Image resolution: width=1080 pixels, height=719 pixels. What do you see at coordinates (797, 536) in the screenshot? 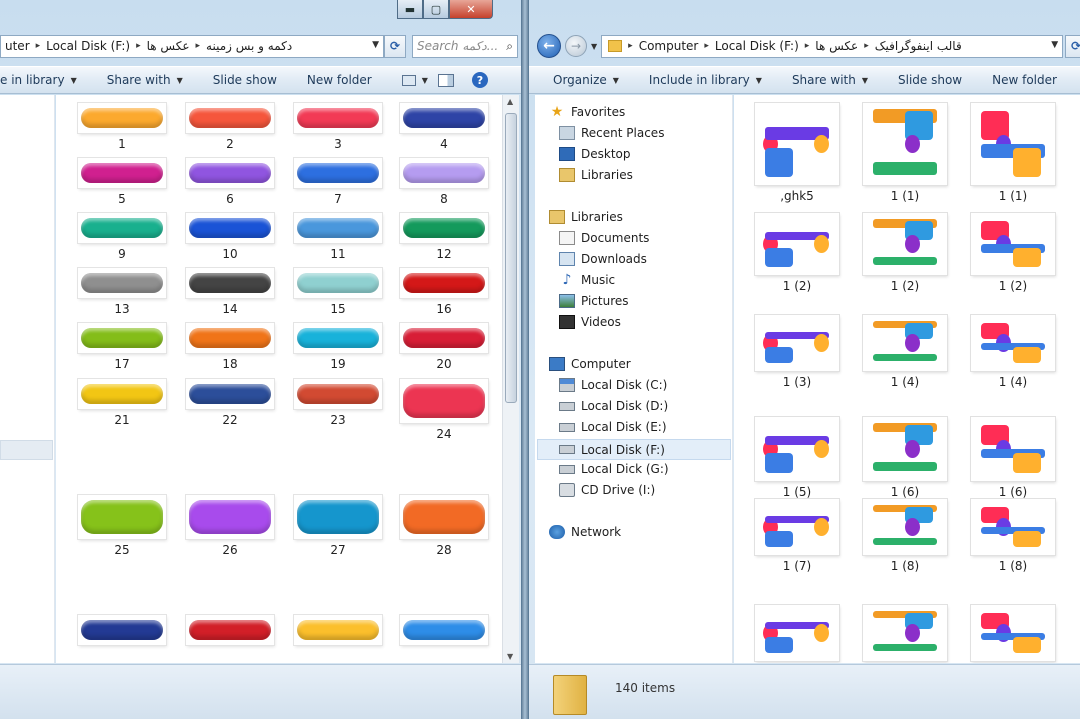
I see `infographic-file-item: 1 (7)` at bounding box center [797, 536].